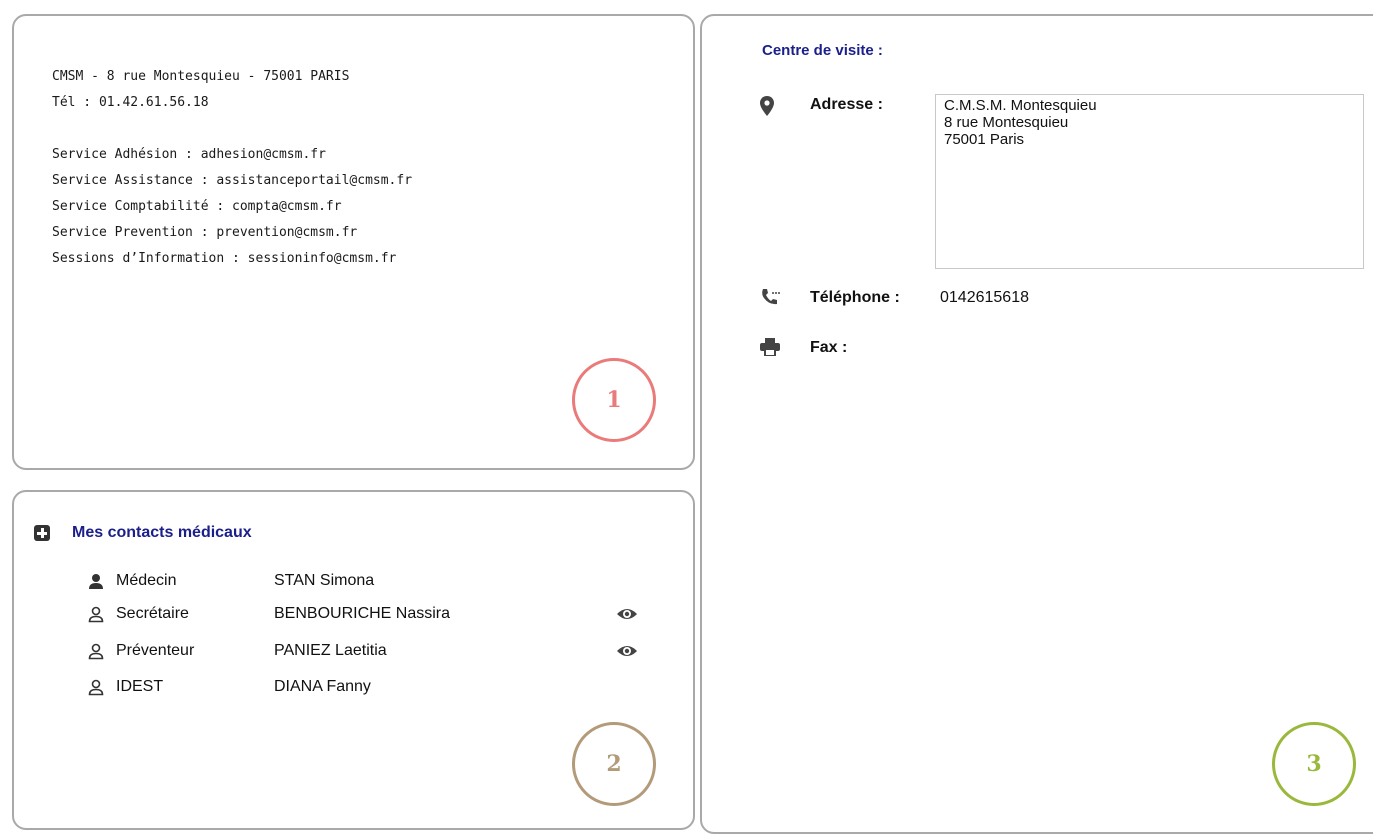  I want to click on phone-icon, so click(771, 297).